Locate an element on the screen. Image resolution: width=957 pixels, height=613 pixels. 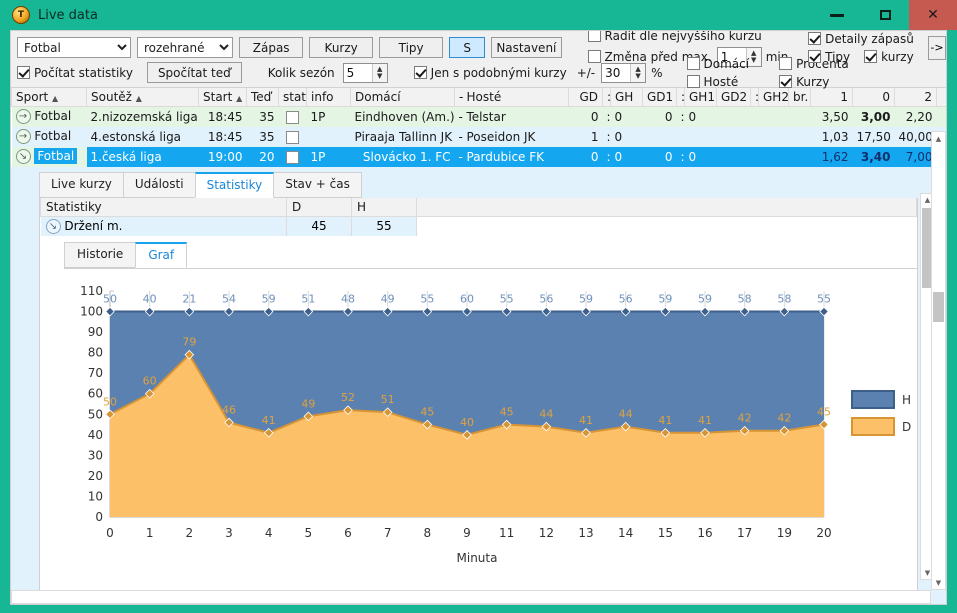
svg-text: 55 is located at coordinates (427, 299).